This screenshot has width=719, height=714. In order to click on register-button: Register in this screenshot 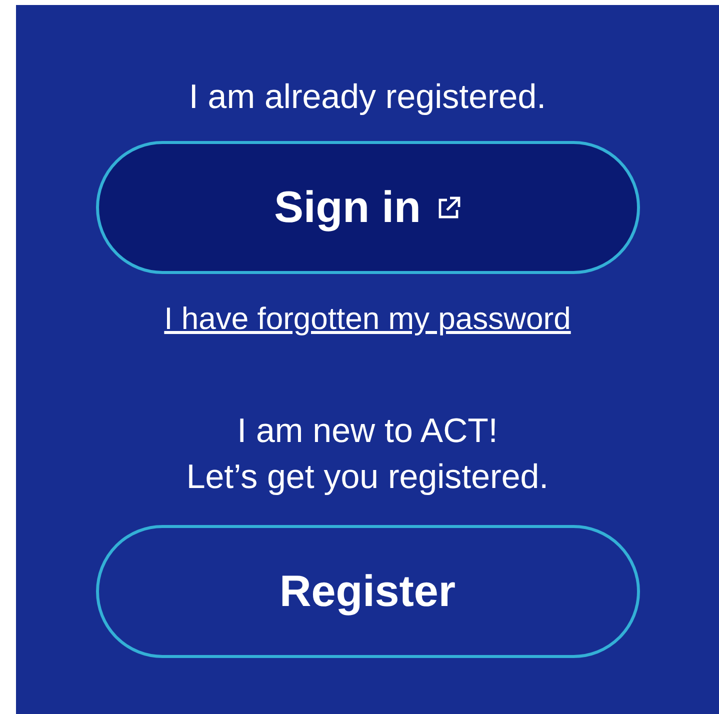, I will do `click(368, 591)`.